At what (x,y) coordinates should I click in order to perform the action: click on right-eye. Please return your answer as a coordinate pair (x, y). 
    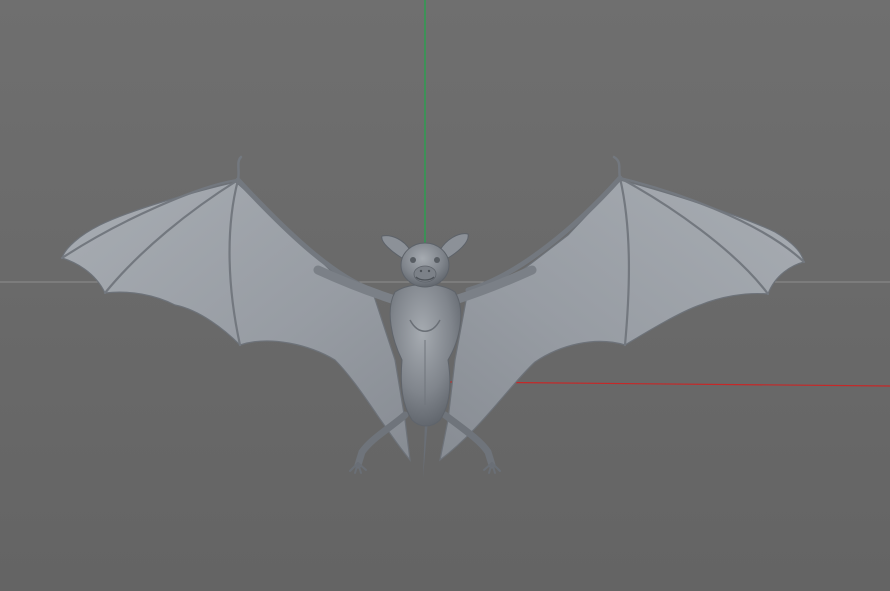
    Looking at the image, I should click on (437, 260).